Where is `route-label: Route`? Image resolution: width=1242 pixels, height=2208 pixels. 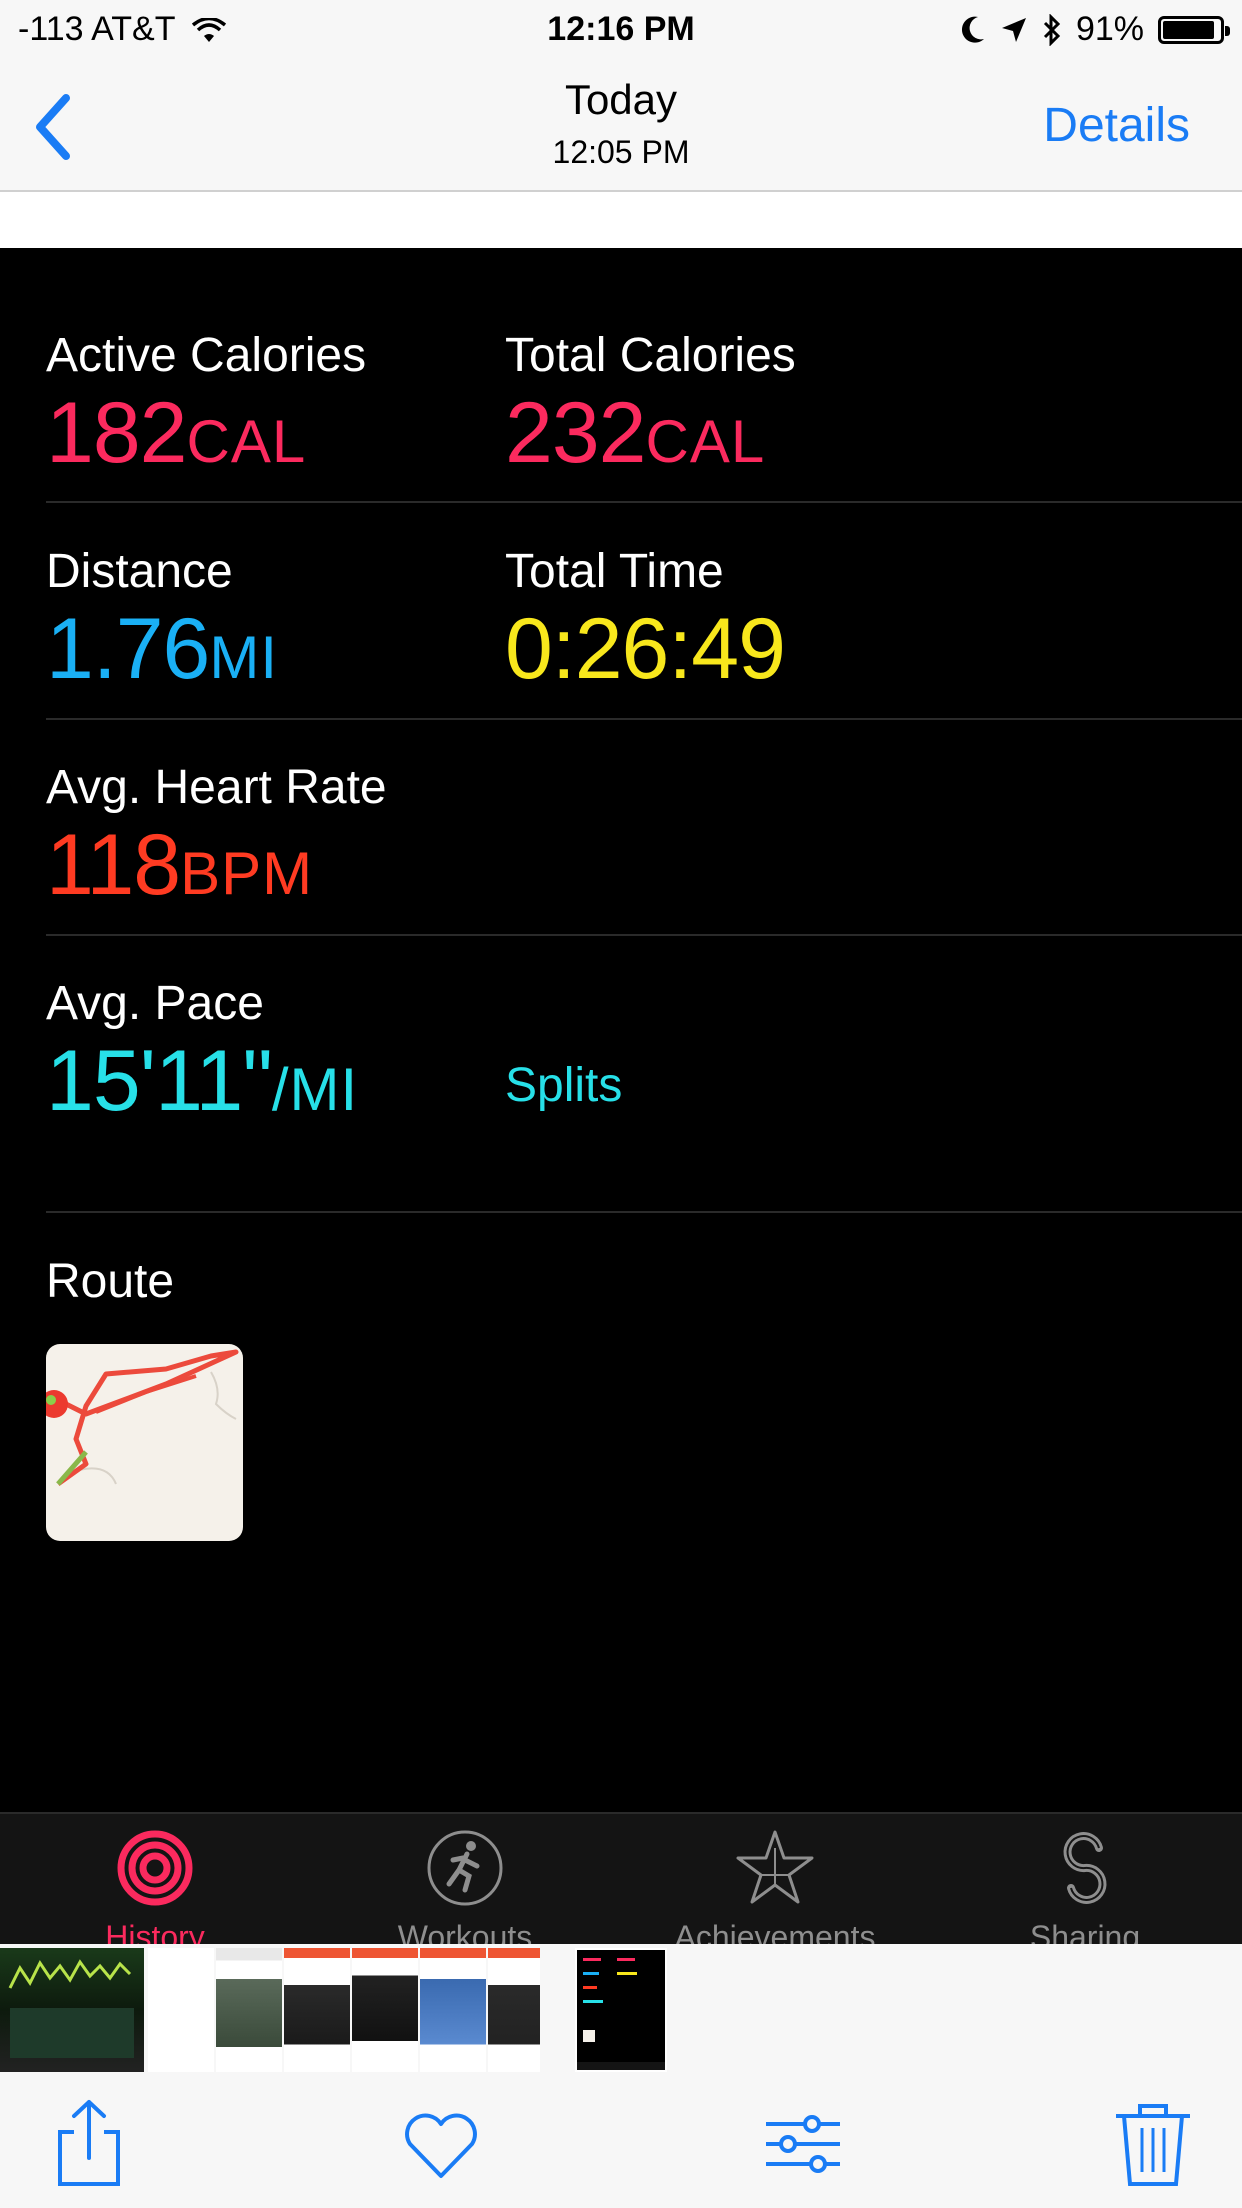
route-label: Route is located at coordinates (110, 1281).